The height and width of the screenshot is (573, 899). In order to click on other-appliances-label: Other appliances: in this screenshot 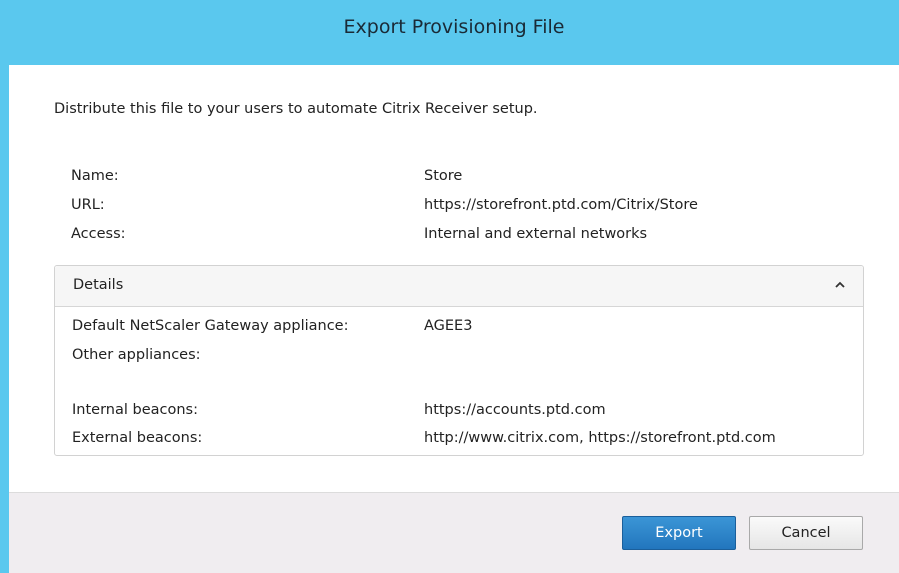, I will do `click(136, 355)`.